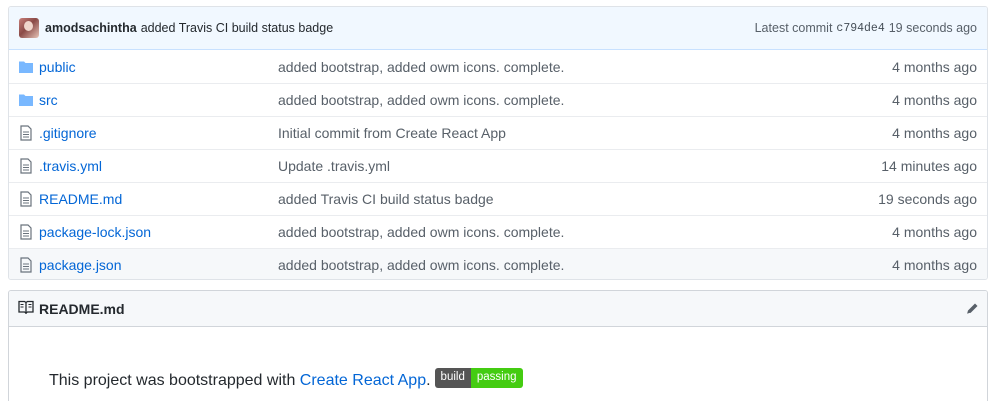 The width and height of the screenshot is (1002, 401). What do you see at coordinates (579, 166) in the screenshot?
I see `file-commit-message: Update .travis.yml` at bounding box center [579, 166].